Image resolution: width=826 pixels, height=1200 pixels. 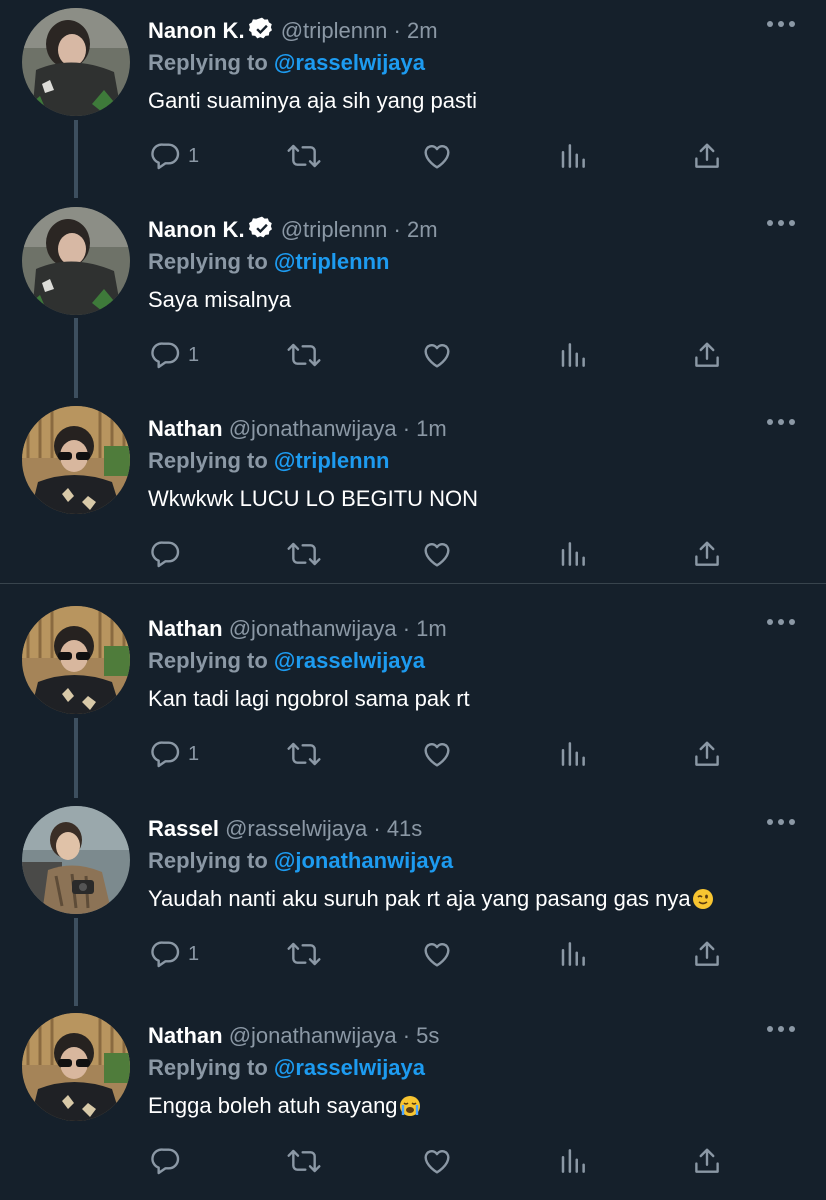 What do you see at coordinates (427, 1035) in the screenshot?
I see `timestamp: 5s` at bounding box center [427, 1035].